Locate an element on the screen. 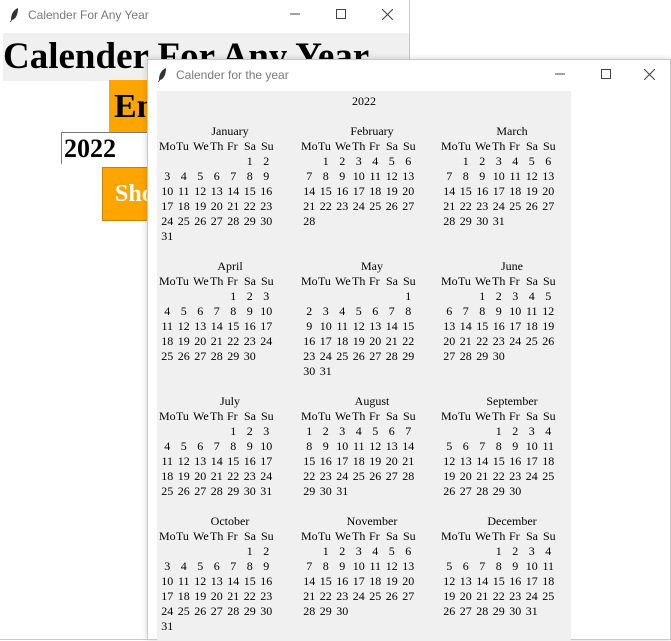 This screenshot has width=671, height=641. week-row: 13 14 15 16 17 18 19 is located at coordinates (512, 326).